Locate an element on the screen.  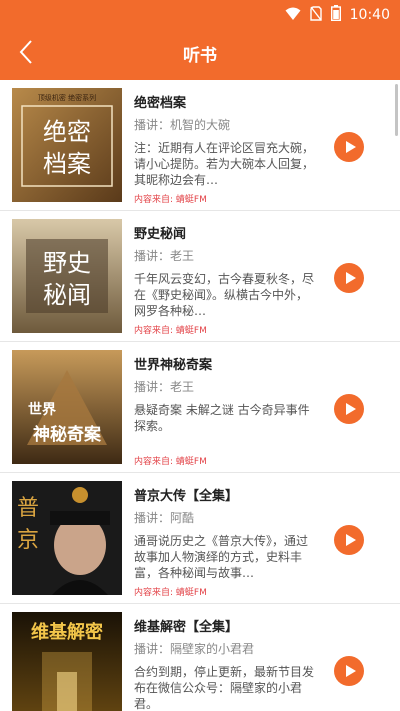
cover-image: 世界 神秘奇案 is located at coordinates (67, 407).